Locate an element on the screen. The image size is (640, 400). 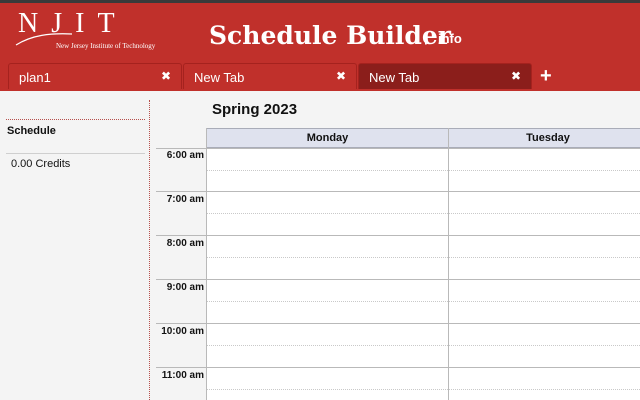
time-label: 11:00 am is located at coordinates (182, 375).